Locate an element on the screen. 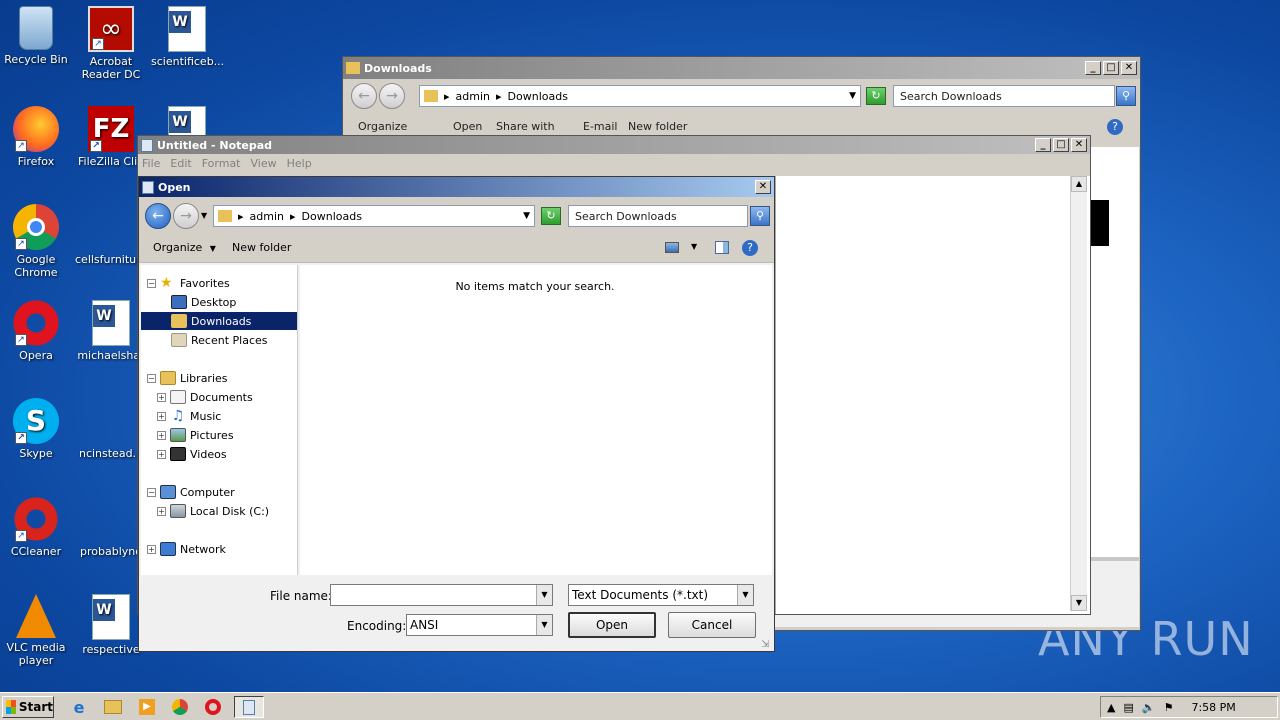 This screenshot has width=1280, height=720. open-menu: Open is located at coordinates (467, 126).